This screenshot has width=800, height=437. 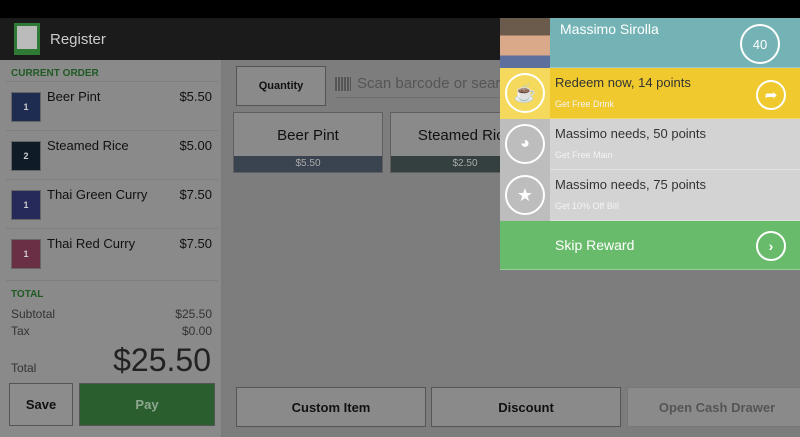 What do you see at coordinates (400, 9) in the screenshot?
I see `status-bar` at bounding box center [400, 9].